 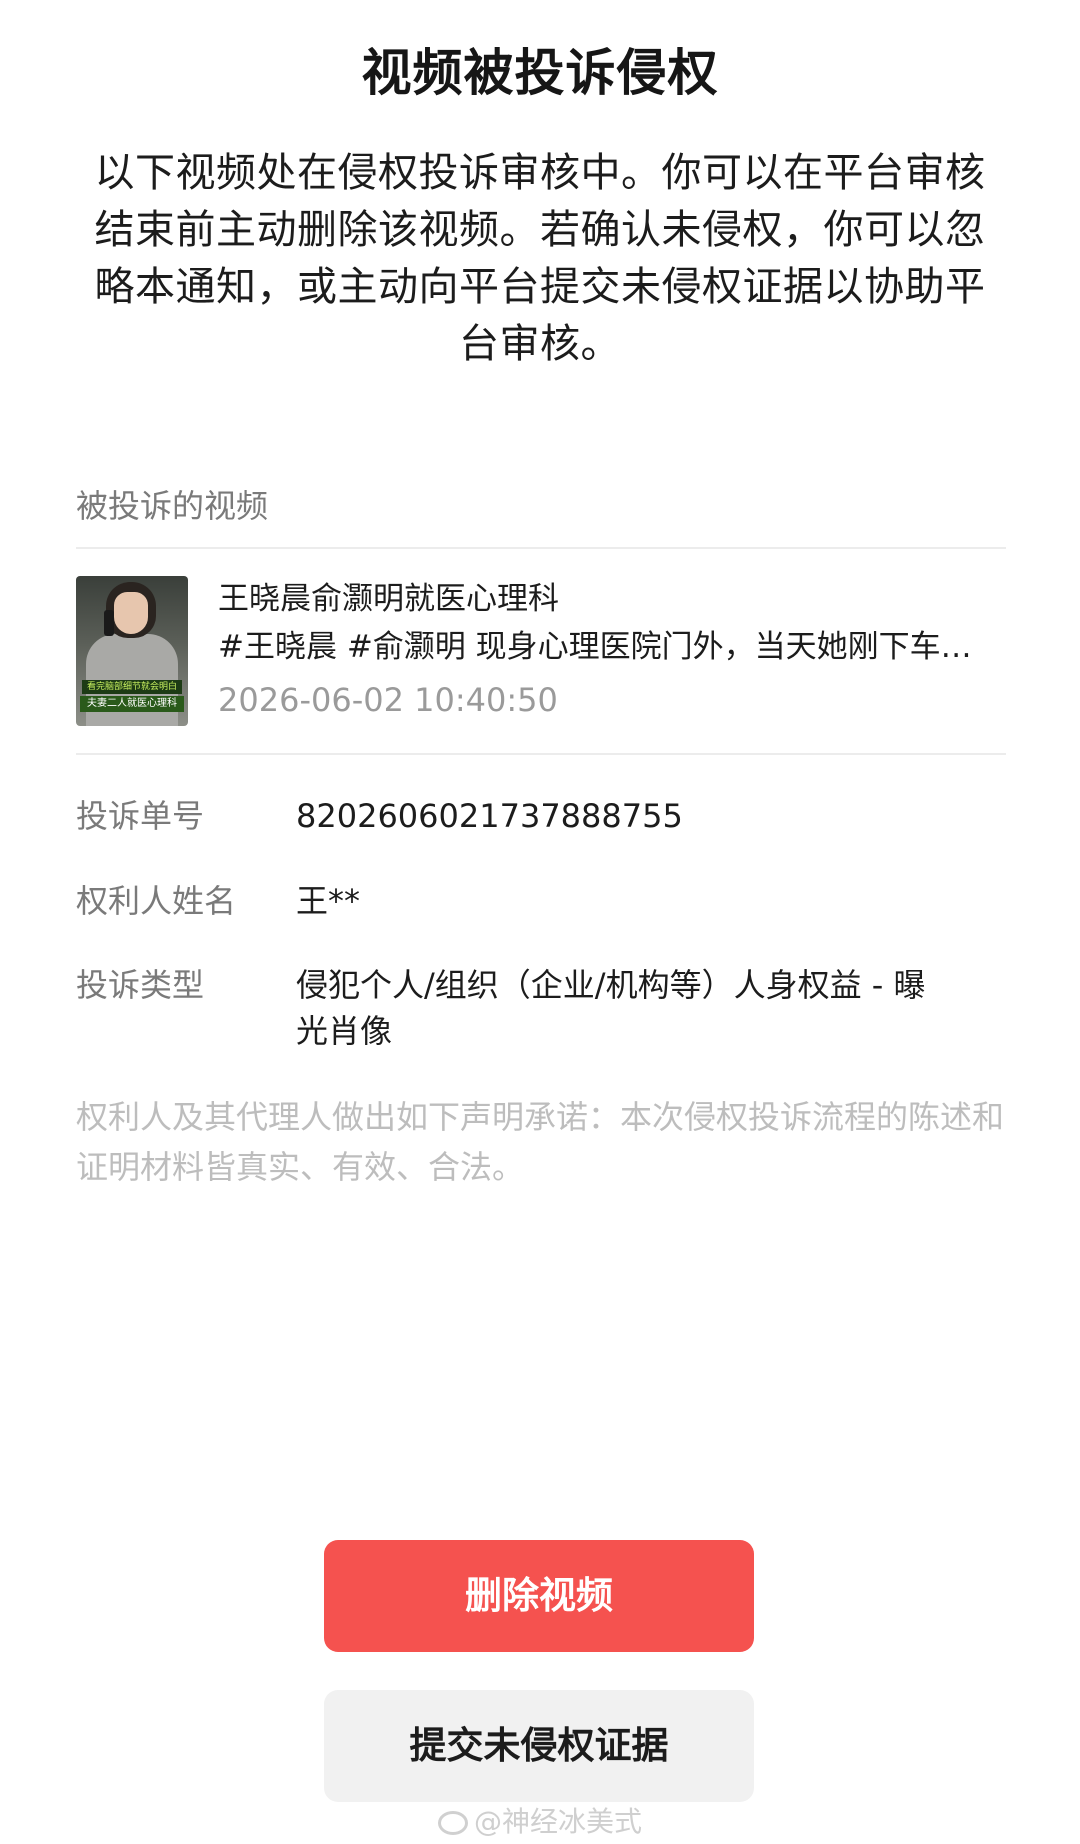 What do you see at coordinates (388, 599) in the screenshot?
I see `video-title: 王晓晨俞灏明就医心理科` at bounding box center [388, 599].